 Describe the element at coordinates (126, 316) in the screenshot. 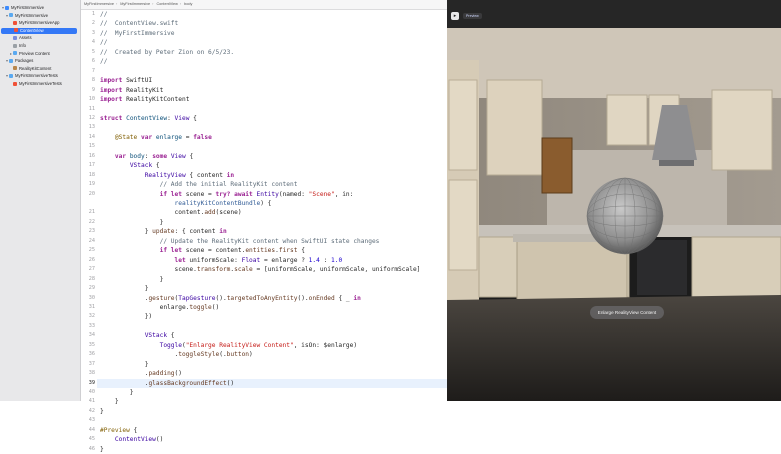

I see `code-line: })` at that location.